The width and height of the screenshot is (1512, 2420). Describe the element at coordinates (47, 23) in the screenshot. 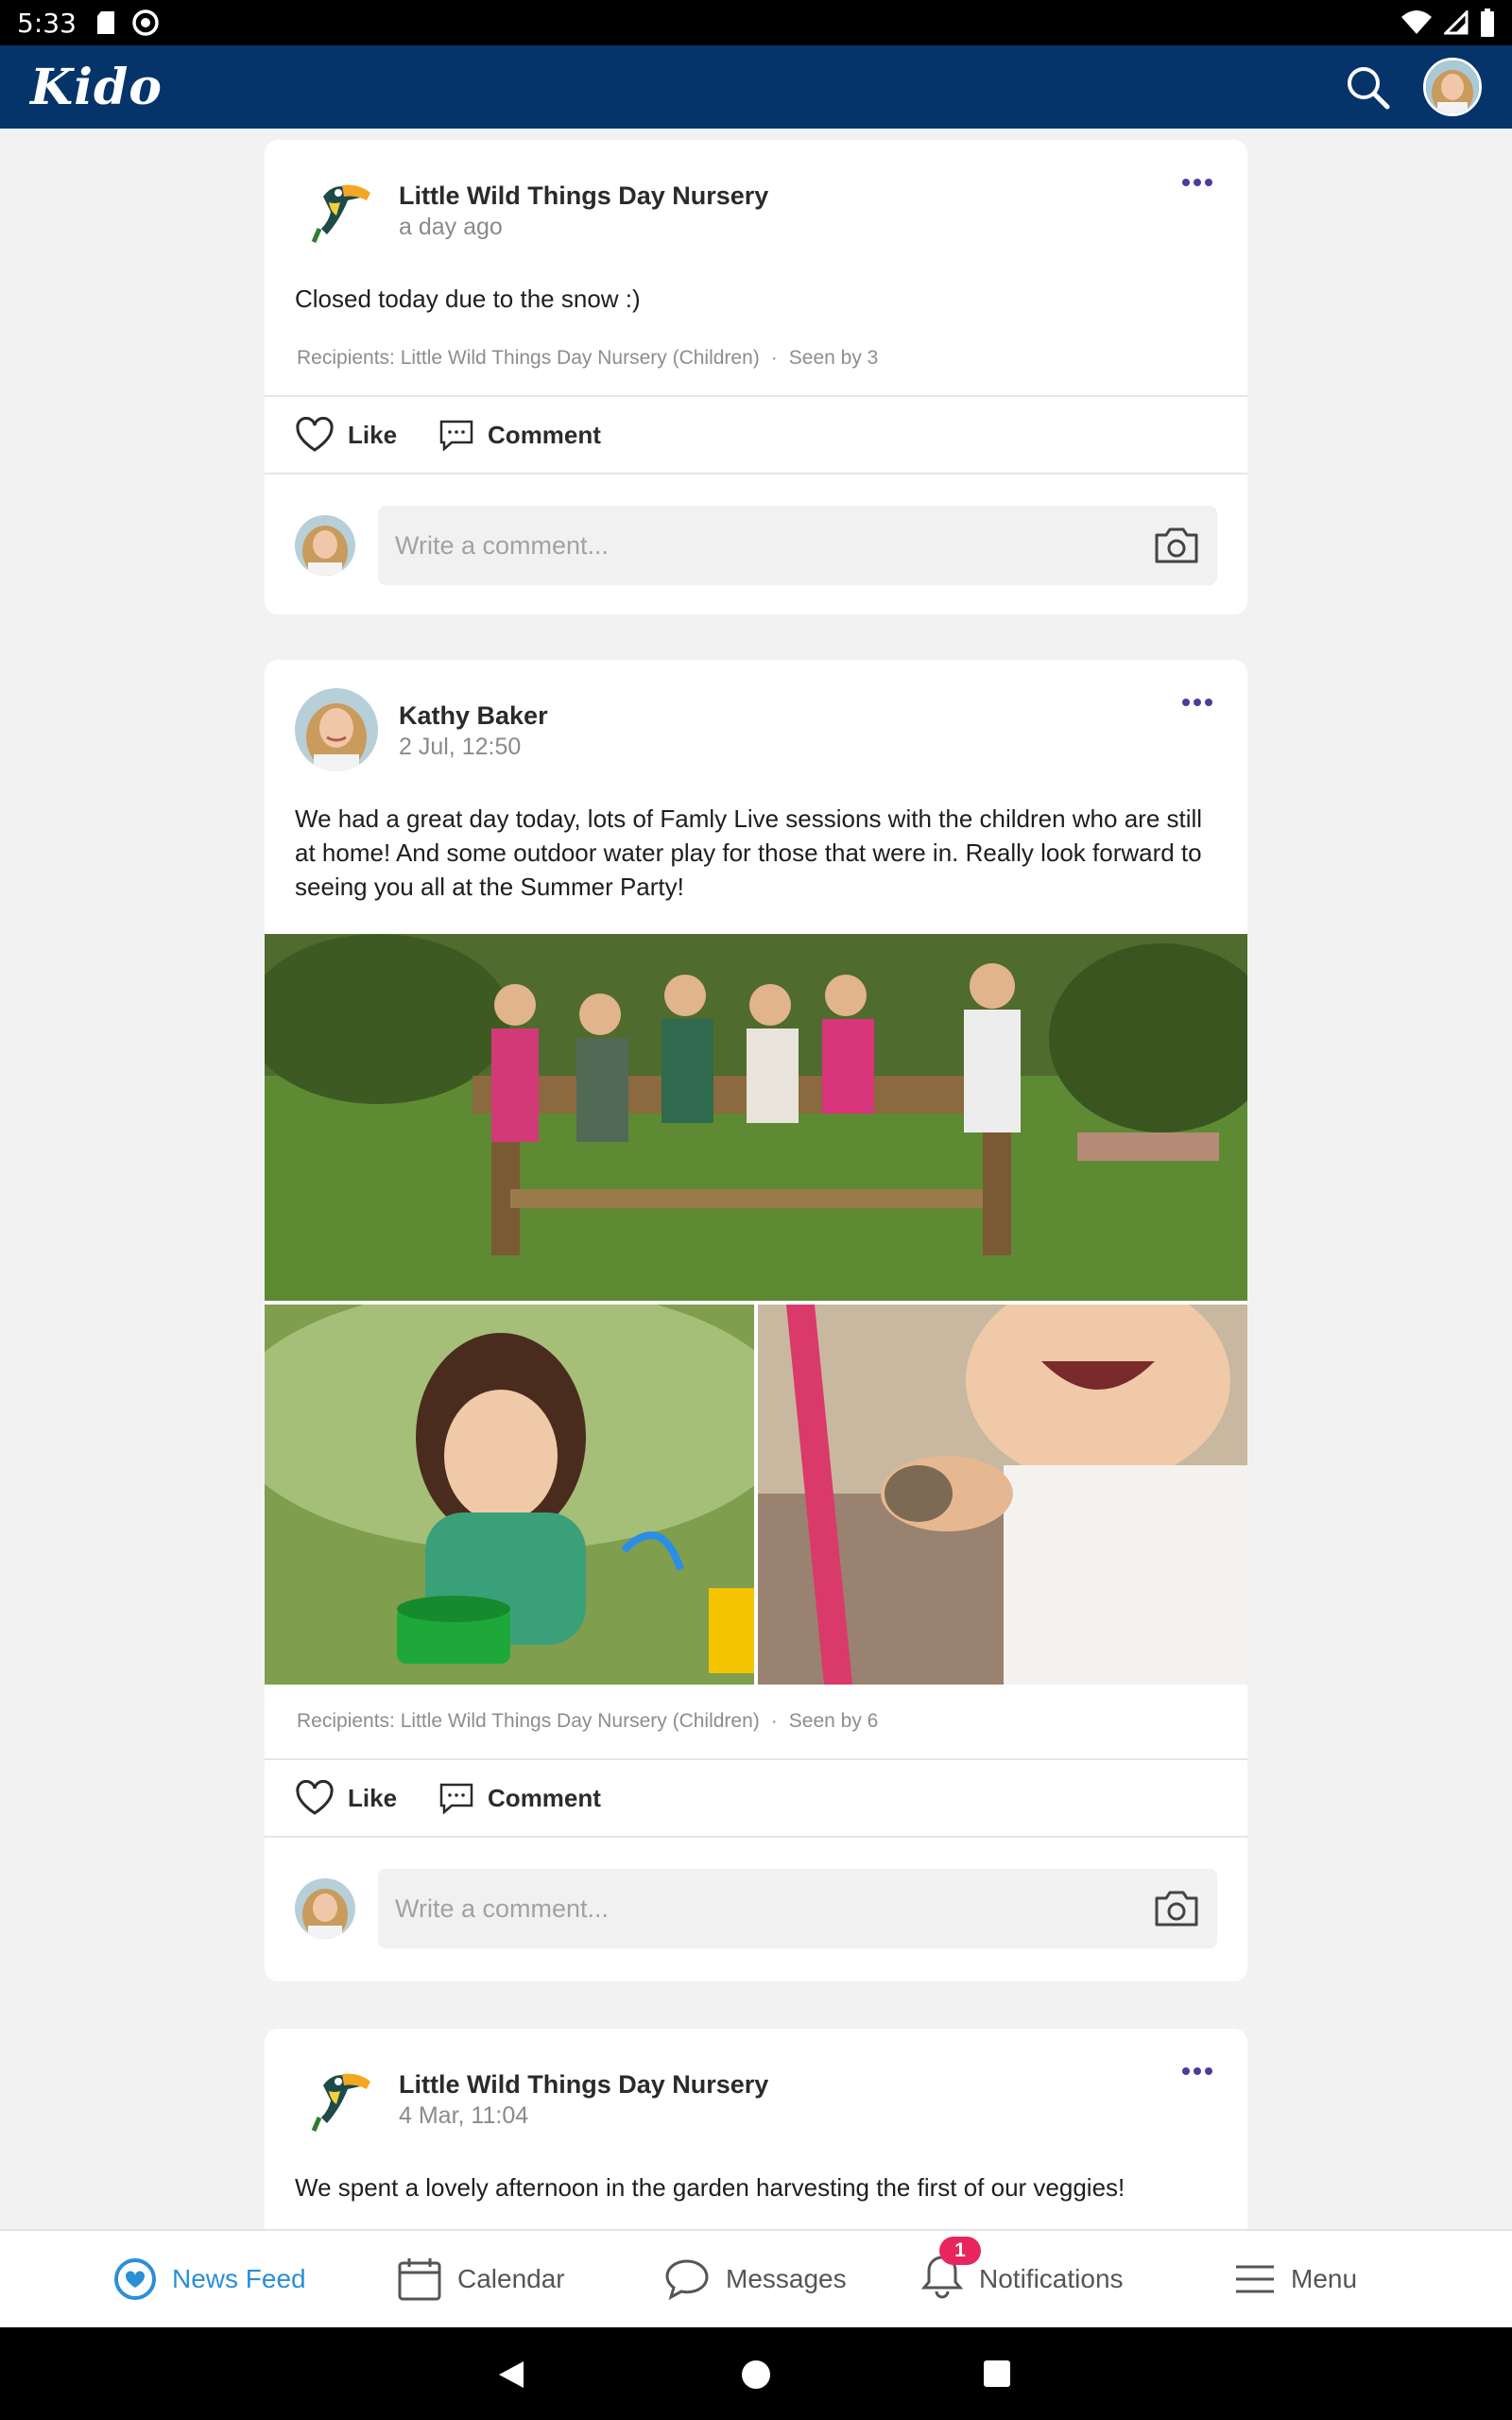

I see `status-time: 5:33` at that location.